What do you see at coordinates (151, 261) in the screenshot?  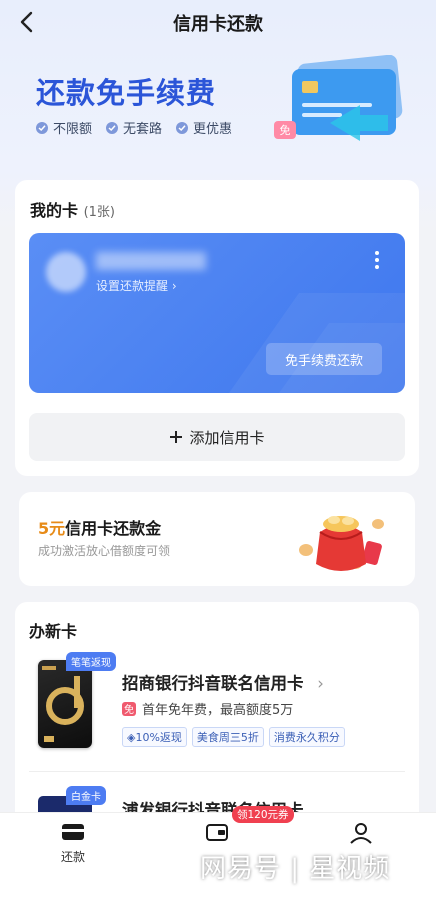 I see `card-name-masked` at bounding box center [151, 261].